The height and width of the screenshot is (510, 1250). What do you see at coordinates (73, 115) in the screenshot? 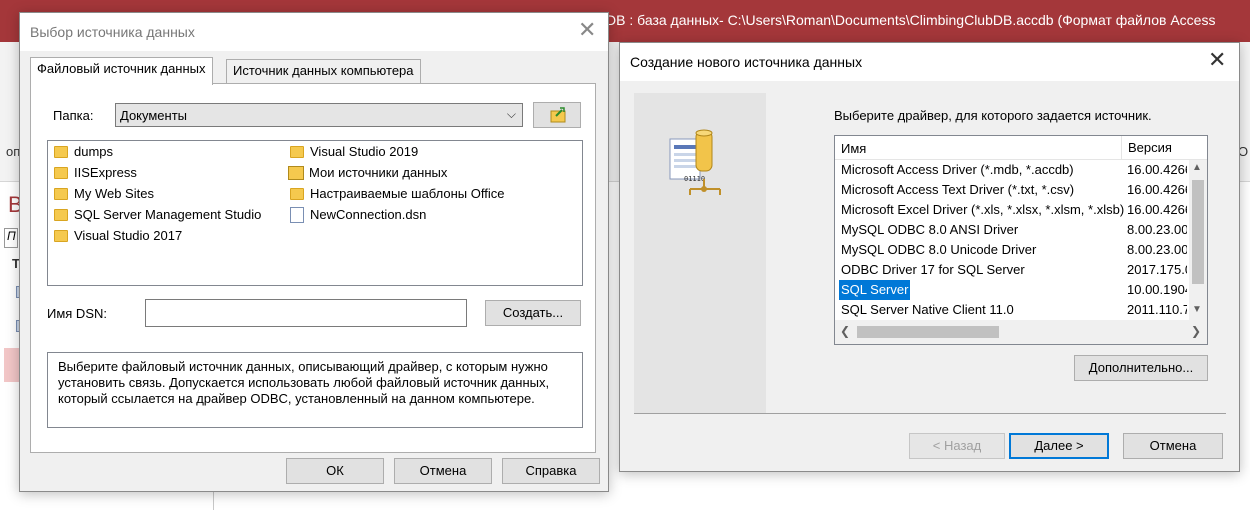
I see `folder-label: Папка:` at bounding box center [73, 115].